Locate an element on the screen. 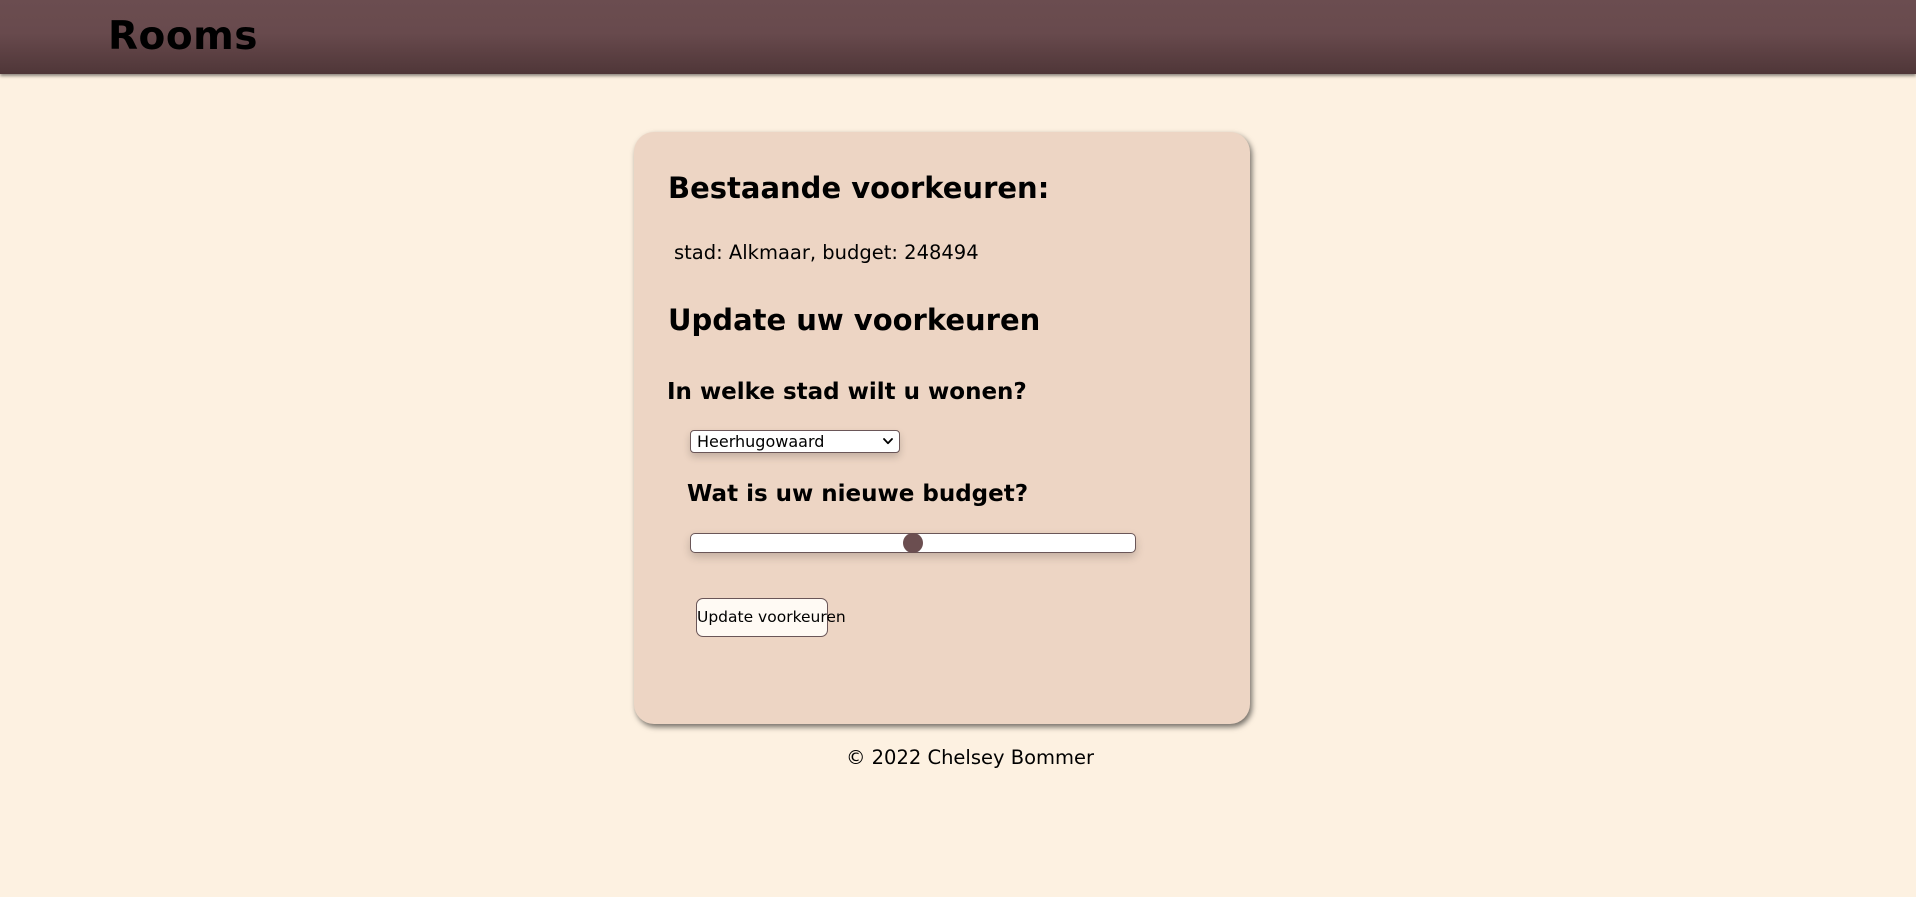 The width and height of the screenshot is (1916, 897). budget-slider-thumb is located at coordinates (913, 543).